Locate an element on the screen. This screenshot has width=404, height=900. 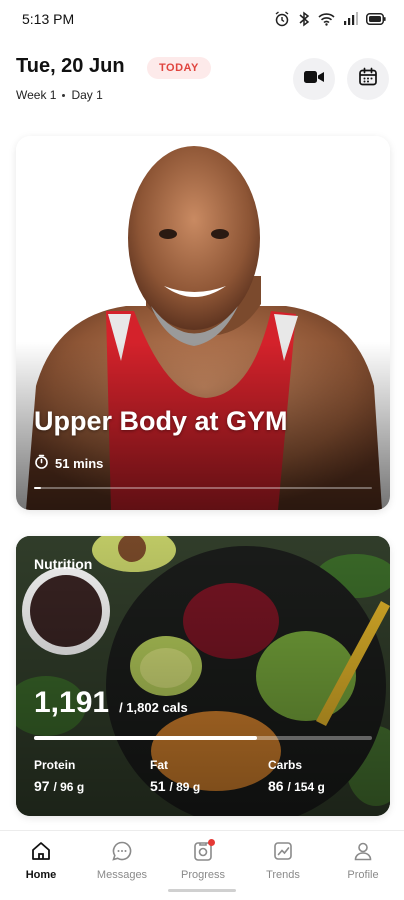
workout-progress-fill is located at coordinates (37, 488).